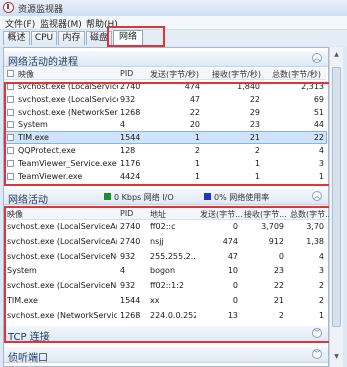 The image size is (347, 367). Describe the element at coordinates (173, 23) in the screenshot. I see `menu-bar: 文件(F) 监视器(M) 帮助(H)` at that location.